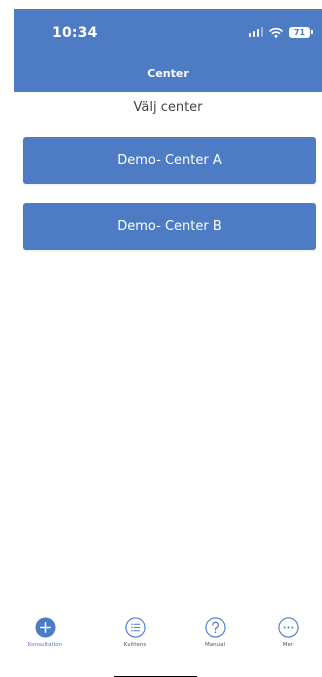 The image size is (322, 677). What do you see at coordinates (45, 627) in the screenshot?
I see `plus-circle-icon` at bounding box center [45, 627].